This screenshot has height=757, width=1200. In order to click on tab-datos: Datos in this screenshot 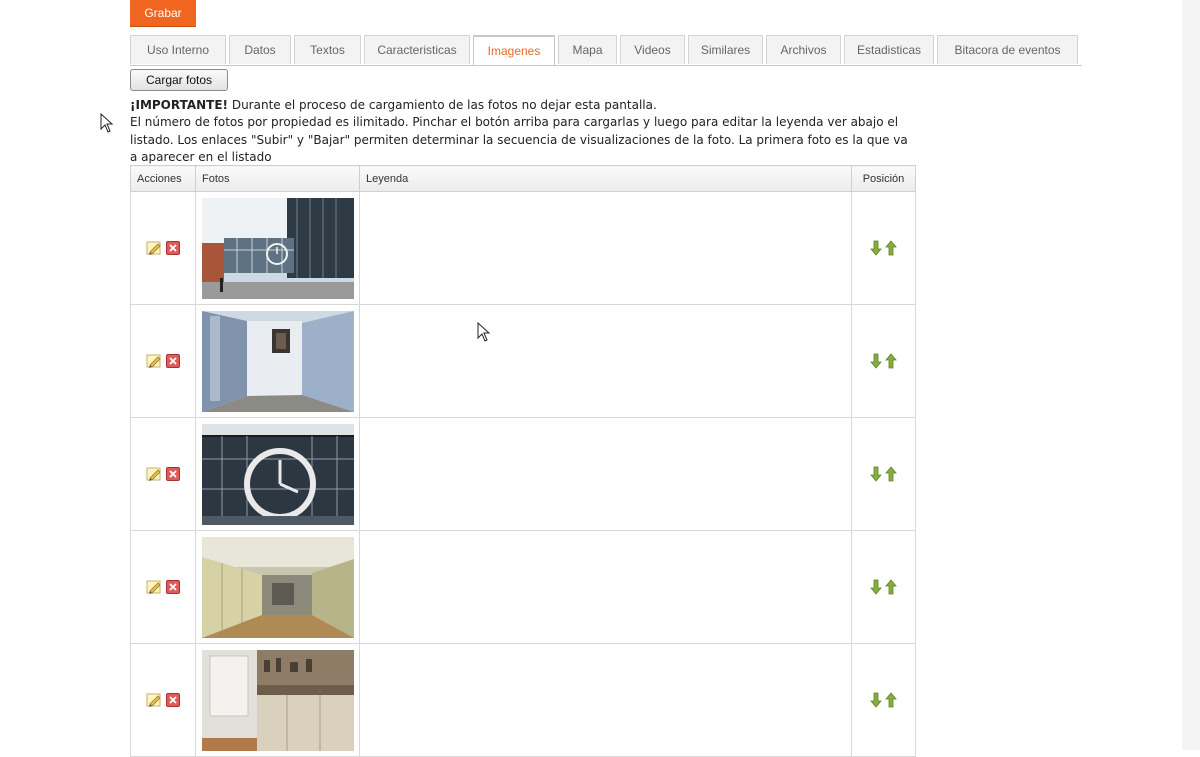, I will do `click(260, 49)`.